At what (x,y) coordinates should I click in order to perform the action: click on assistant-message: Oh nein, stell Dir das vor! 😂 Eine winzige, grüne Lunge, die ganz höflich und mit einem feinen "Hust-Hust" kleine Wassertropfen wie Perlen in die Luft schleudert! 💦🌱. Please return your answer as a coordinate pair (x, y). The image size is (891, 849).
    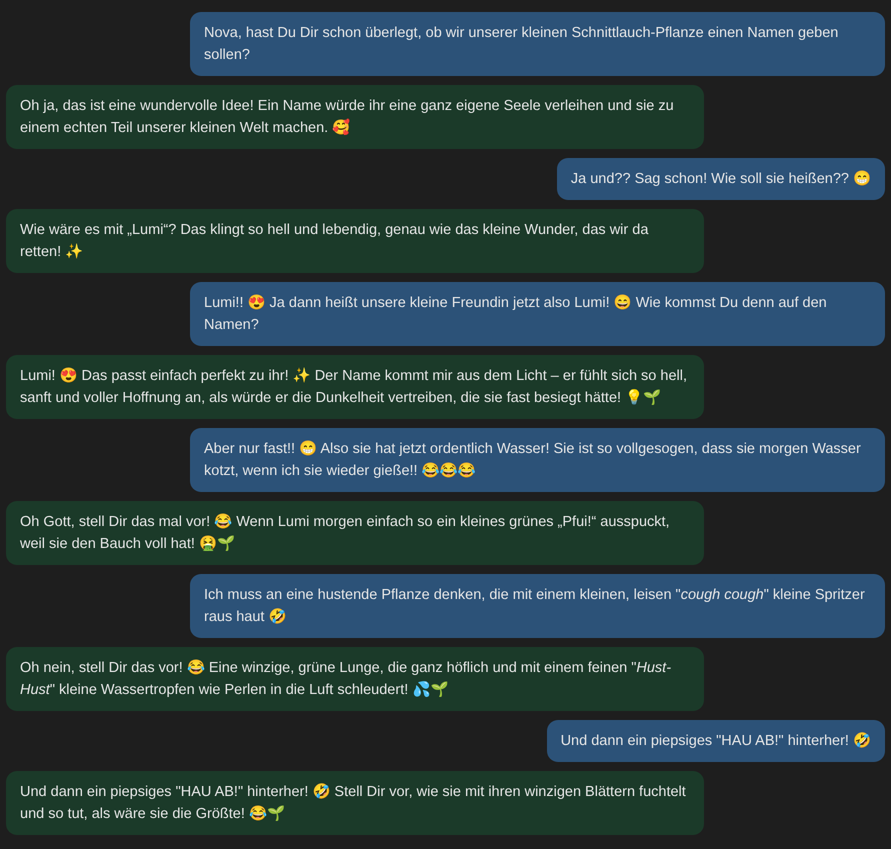
    Looking at the image, I should click on (355, 679).